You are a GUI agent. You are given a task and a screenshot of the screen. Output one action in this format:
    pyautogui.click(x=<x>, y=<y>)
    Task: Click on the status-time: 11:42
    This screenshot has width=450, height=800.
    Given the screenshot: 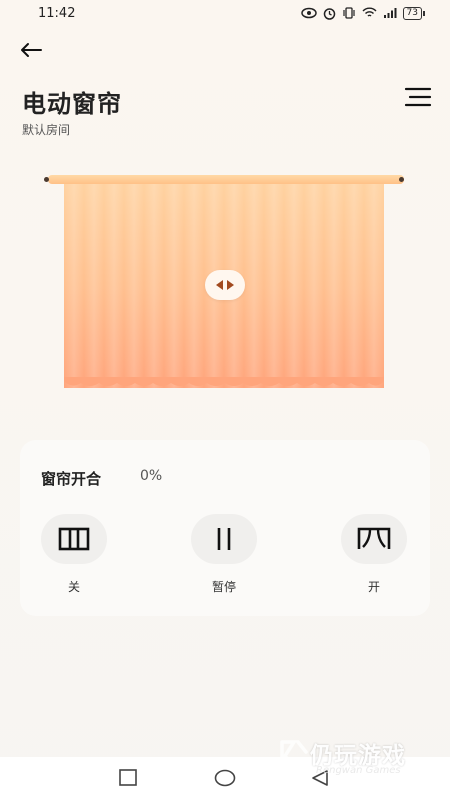 What is the action you would take?
    pyautogui.click(x=57, y=13)
    